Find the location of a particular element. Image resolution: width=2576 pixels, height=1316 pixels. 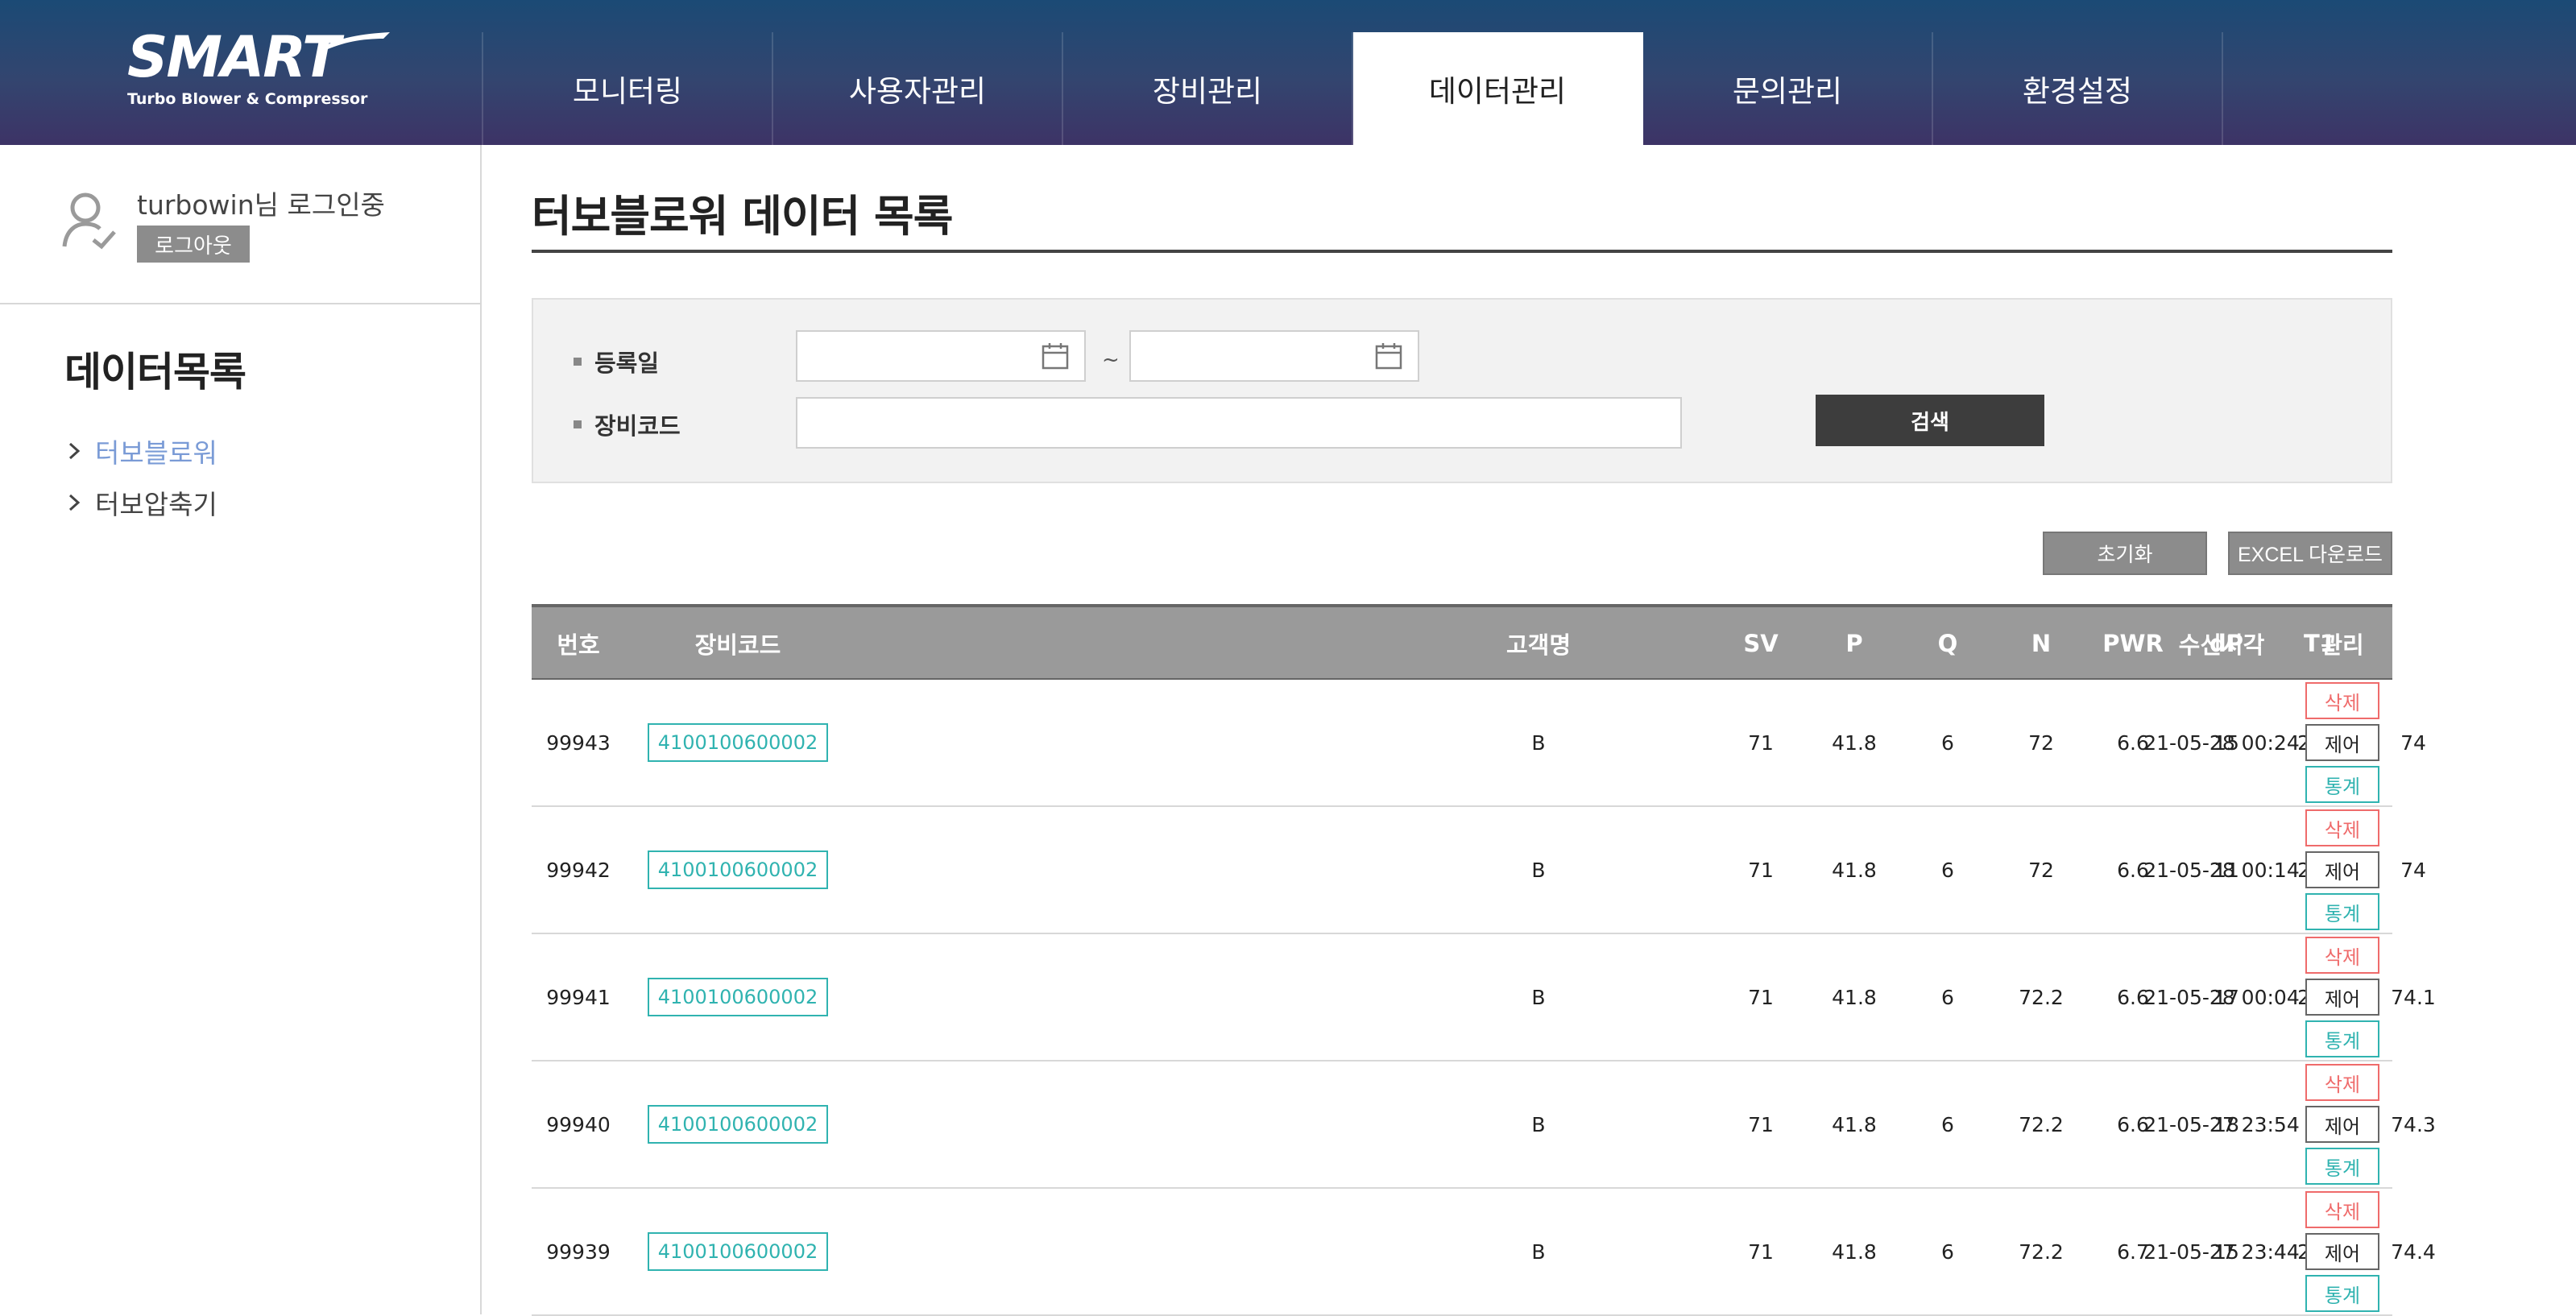

user-box: turbowin님 로그인중 로그아웃 is located at coordinates (240, 225).